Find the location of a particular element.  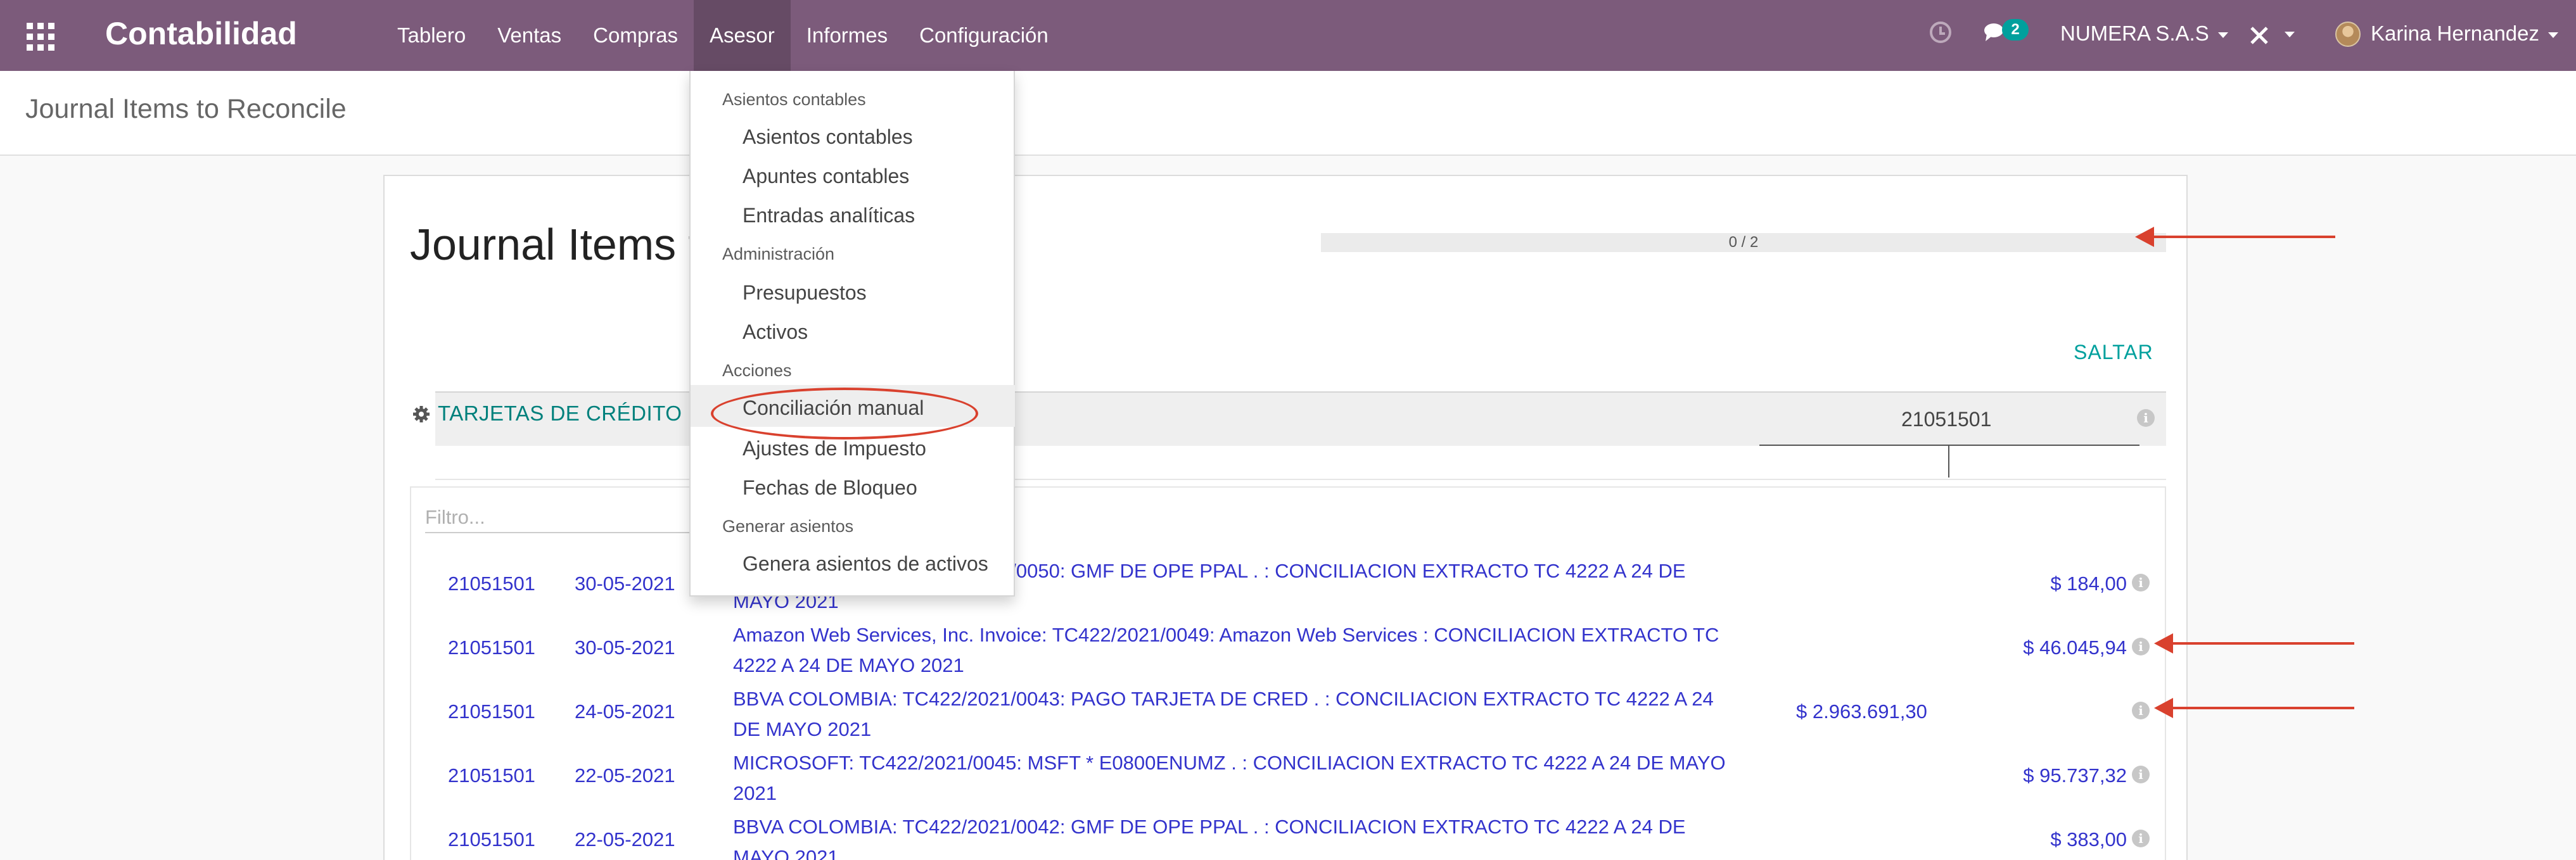

dropdown-section-header: Asientos contables is located at coordinates (794, 100).